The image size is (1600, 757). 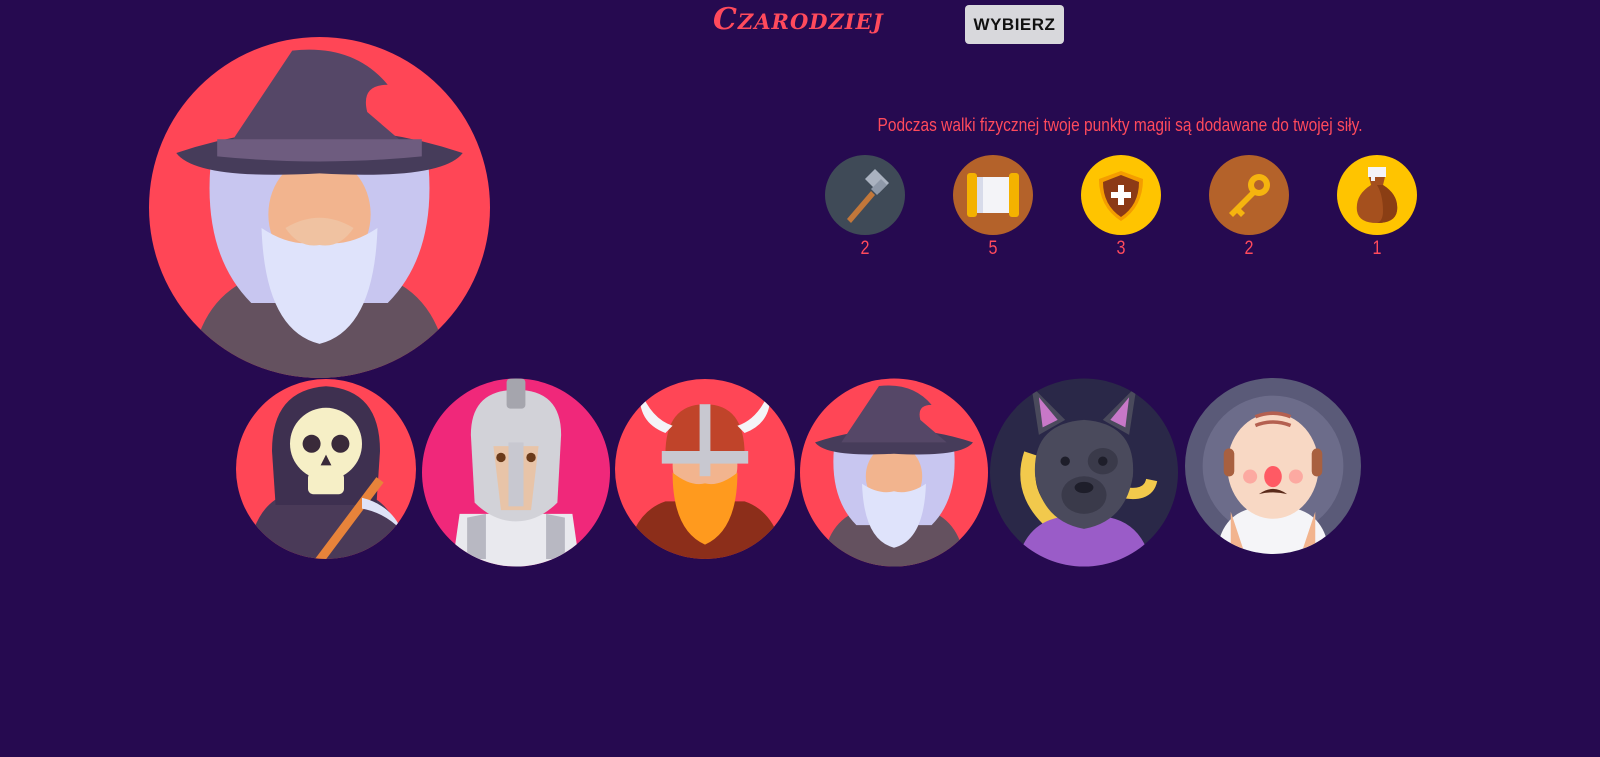 What do you see at coordinates (1121, 195) in the screenshot?
I see `shield-icon` at bounding box center [1121, 195].